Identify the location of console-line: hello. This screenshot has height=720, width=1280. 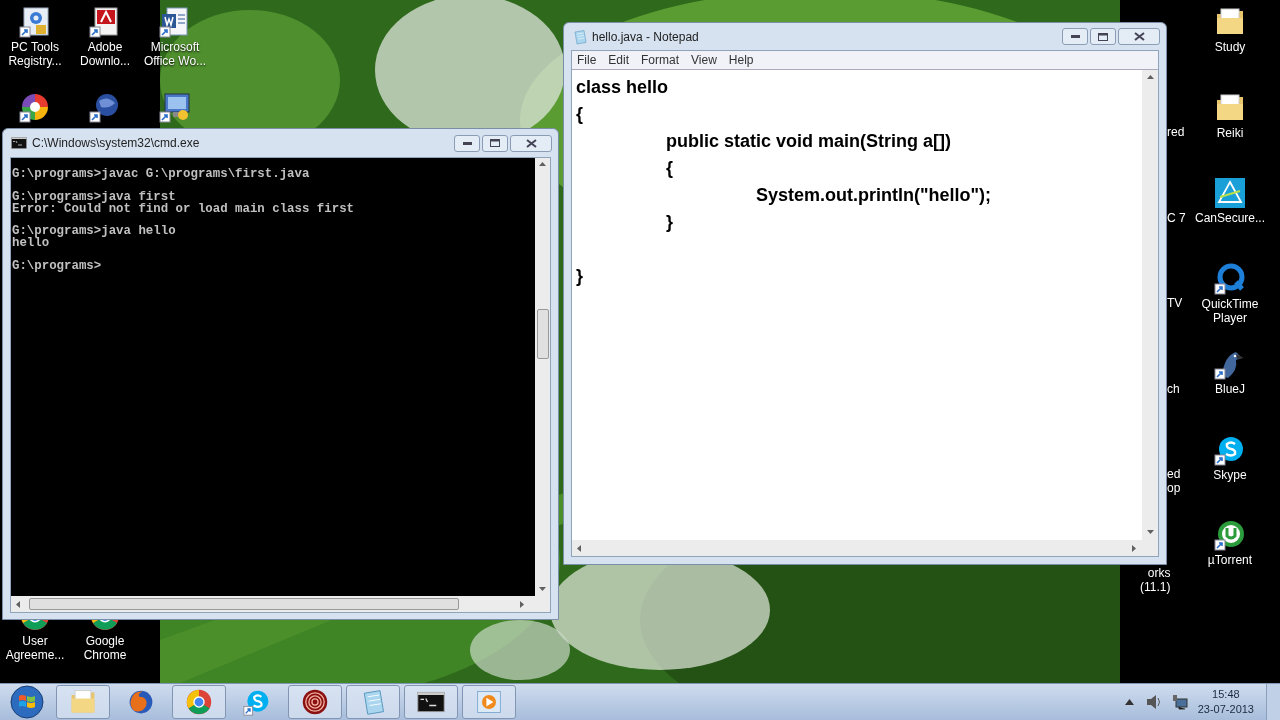
(31, 243).